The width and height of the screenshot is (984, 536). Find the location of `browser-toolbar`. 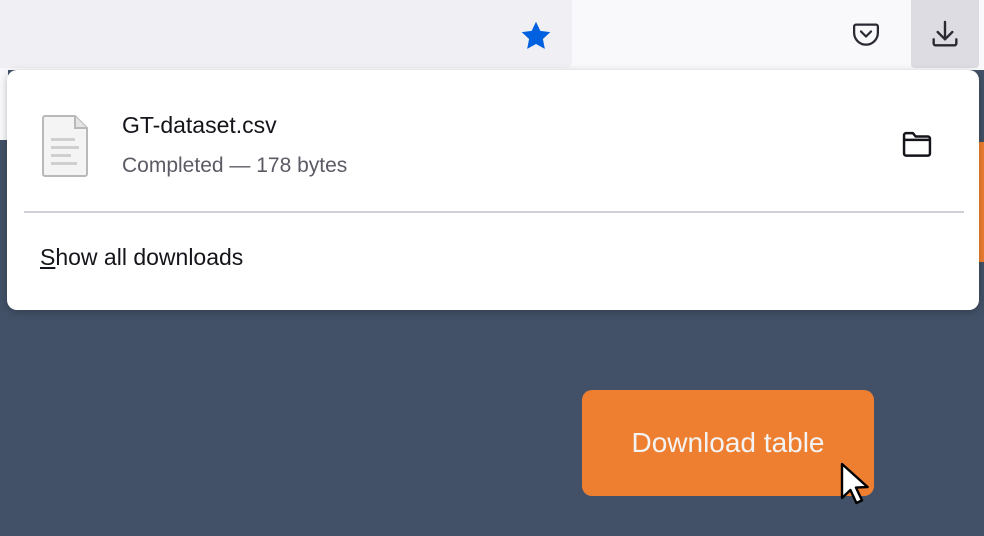

browser-toolbar is located at coordinates (492, 35).